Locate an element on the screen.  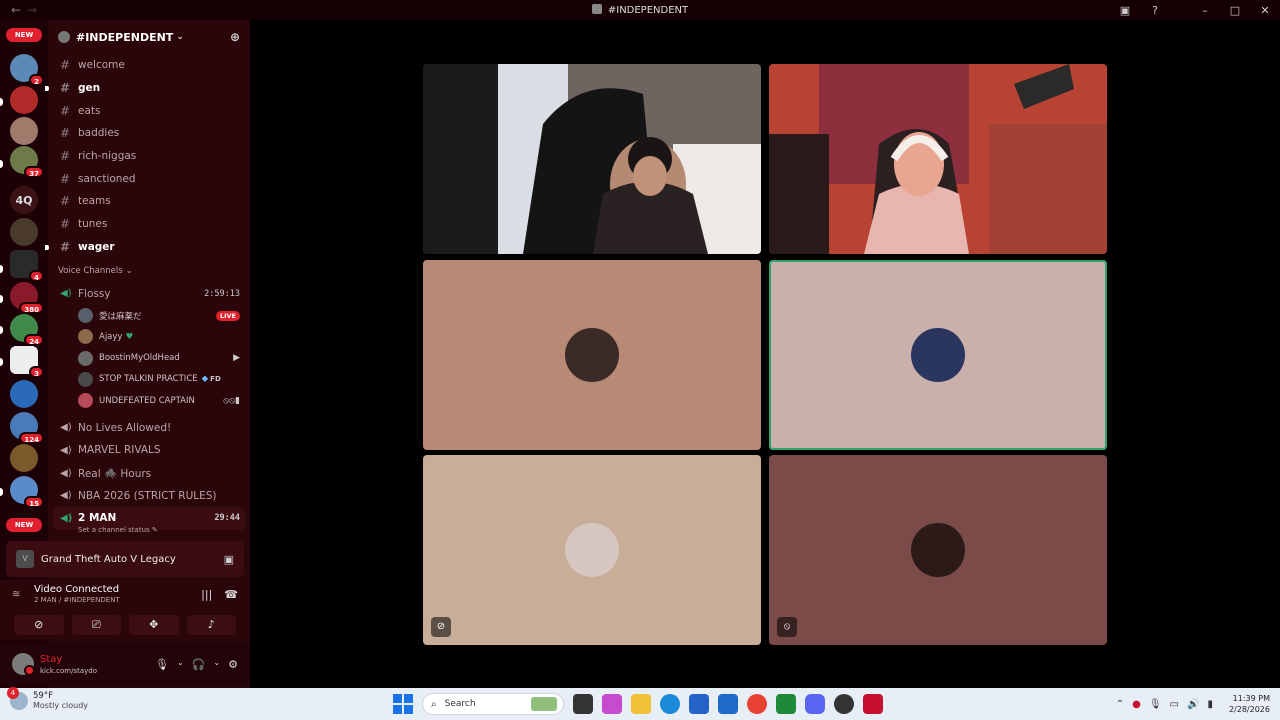
maximize-icon: □ is located at coordinates (1235, 10).